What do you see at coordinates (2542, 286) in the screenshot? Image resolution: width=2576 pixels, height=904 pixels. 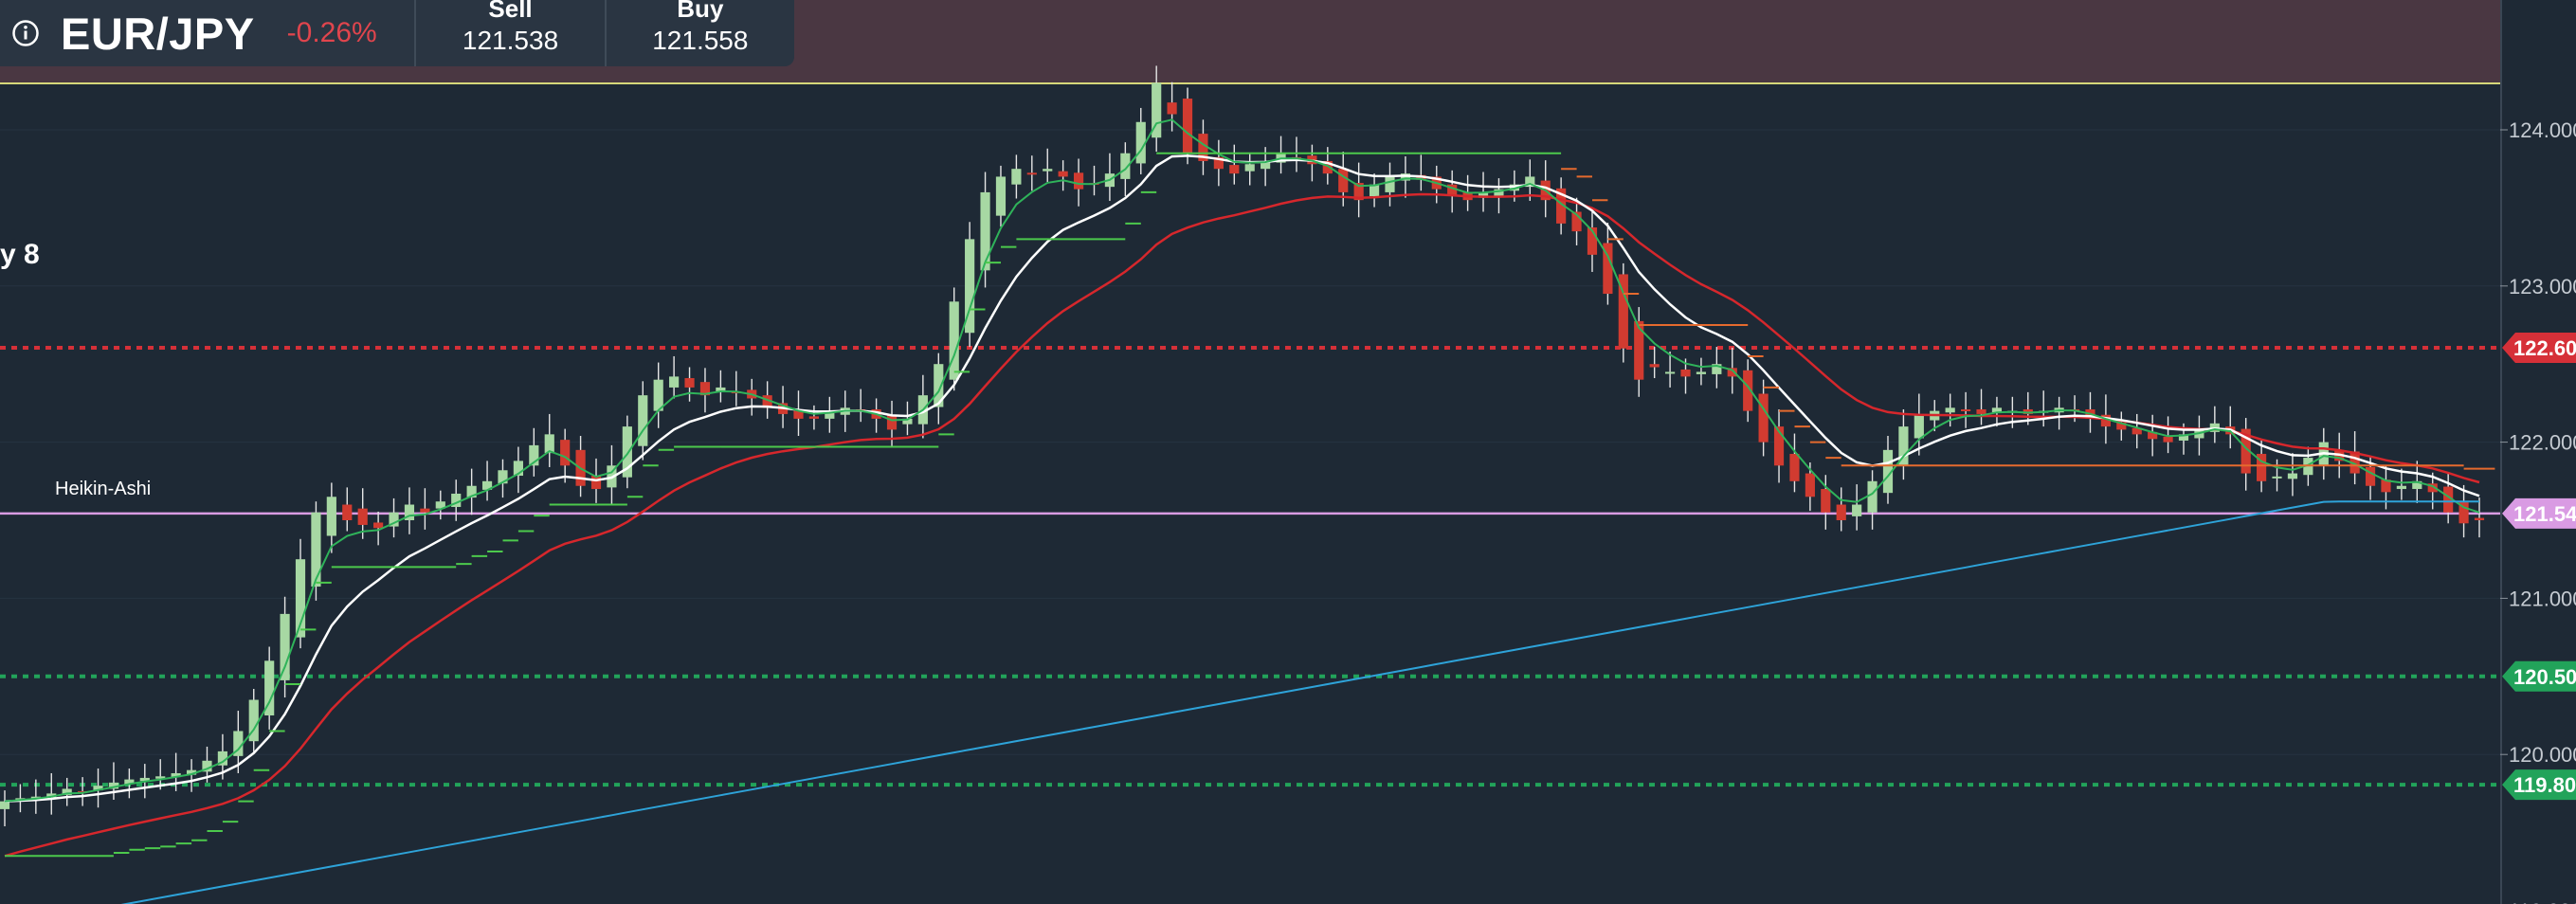 I see `tick-label: 123.000` at bounding box center [2542, 286].